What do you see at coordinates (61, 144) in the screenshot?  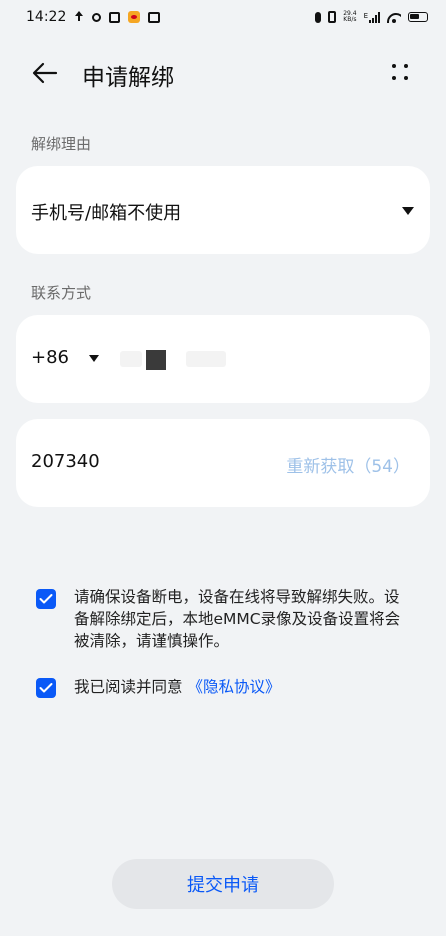 I see `unbind-reason-label: 解绑理由` at bounding box center [61, 144].